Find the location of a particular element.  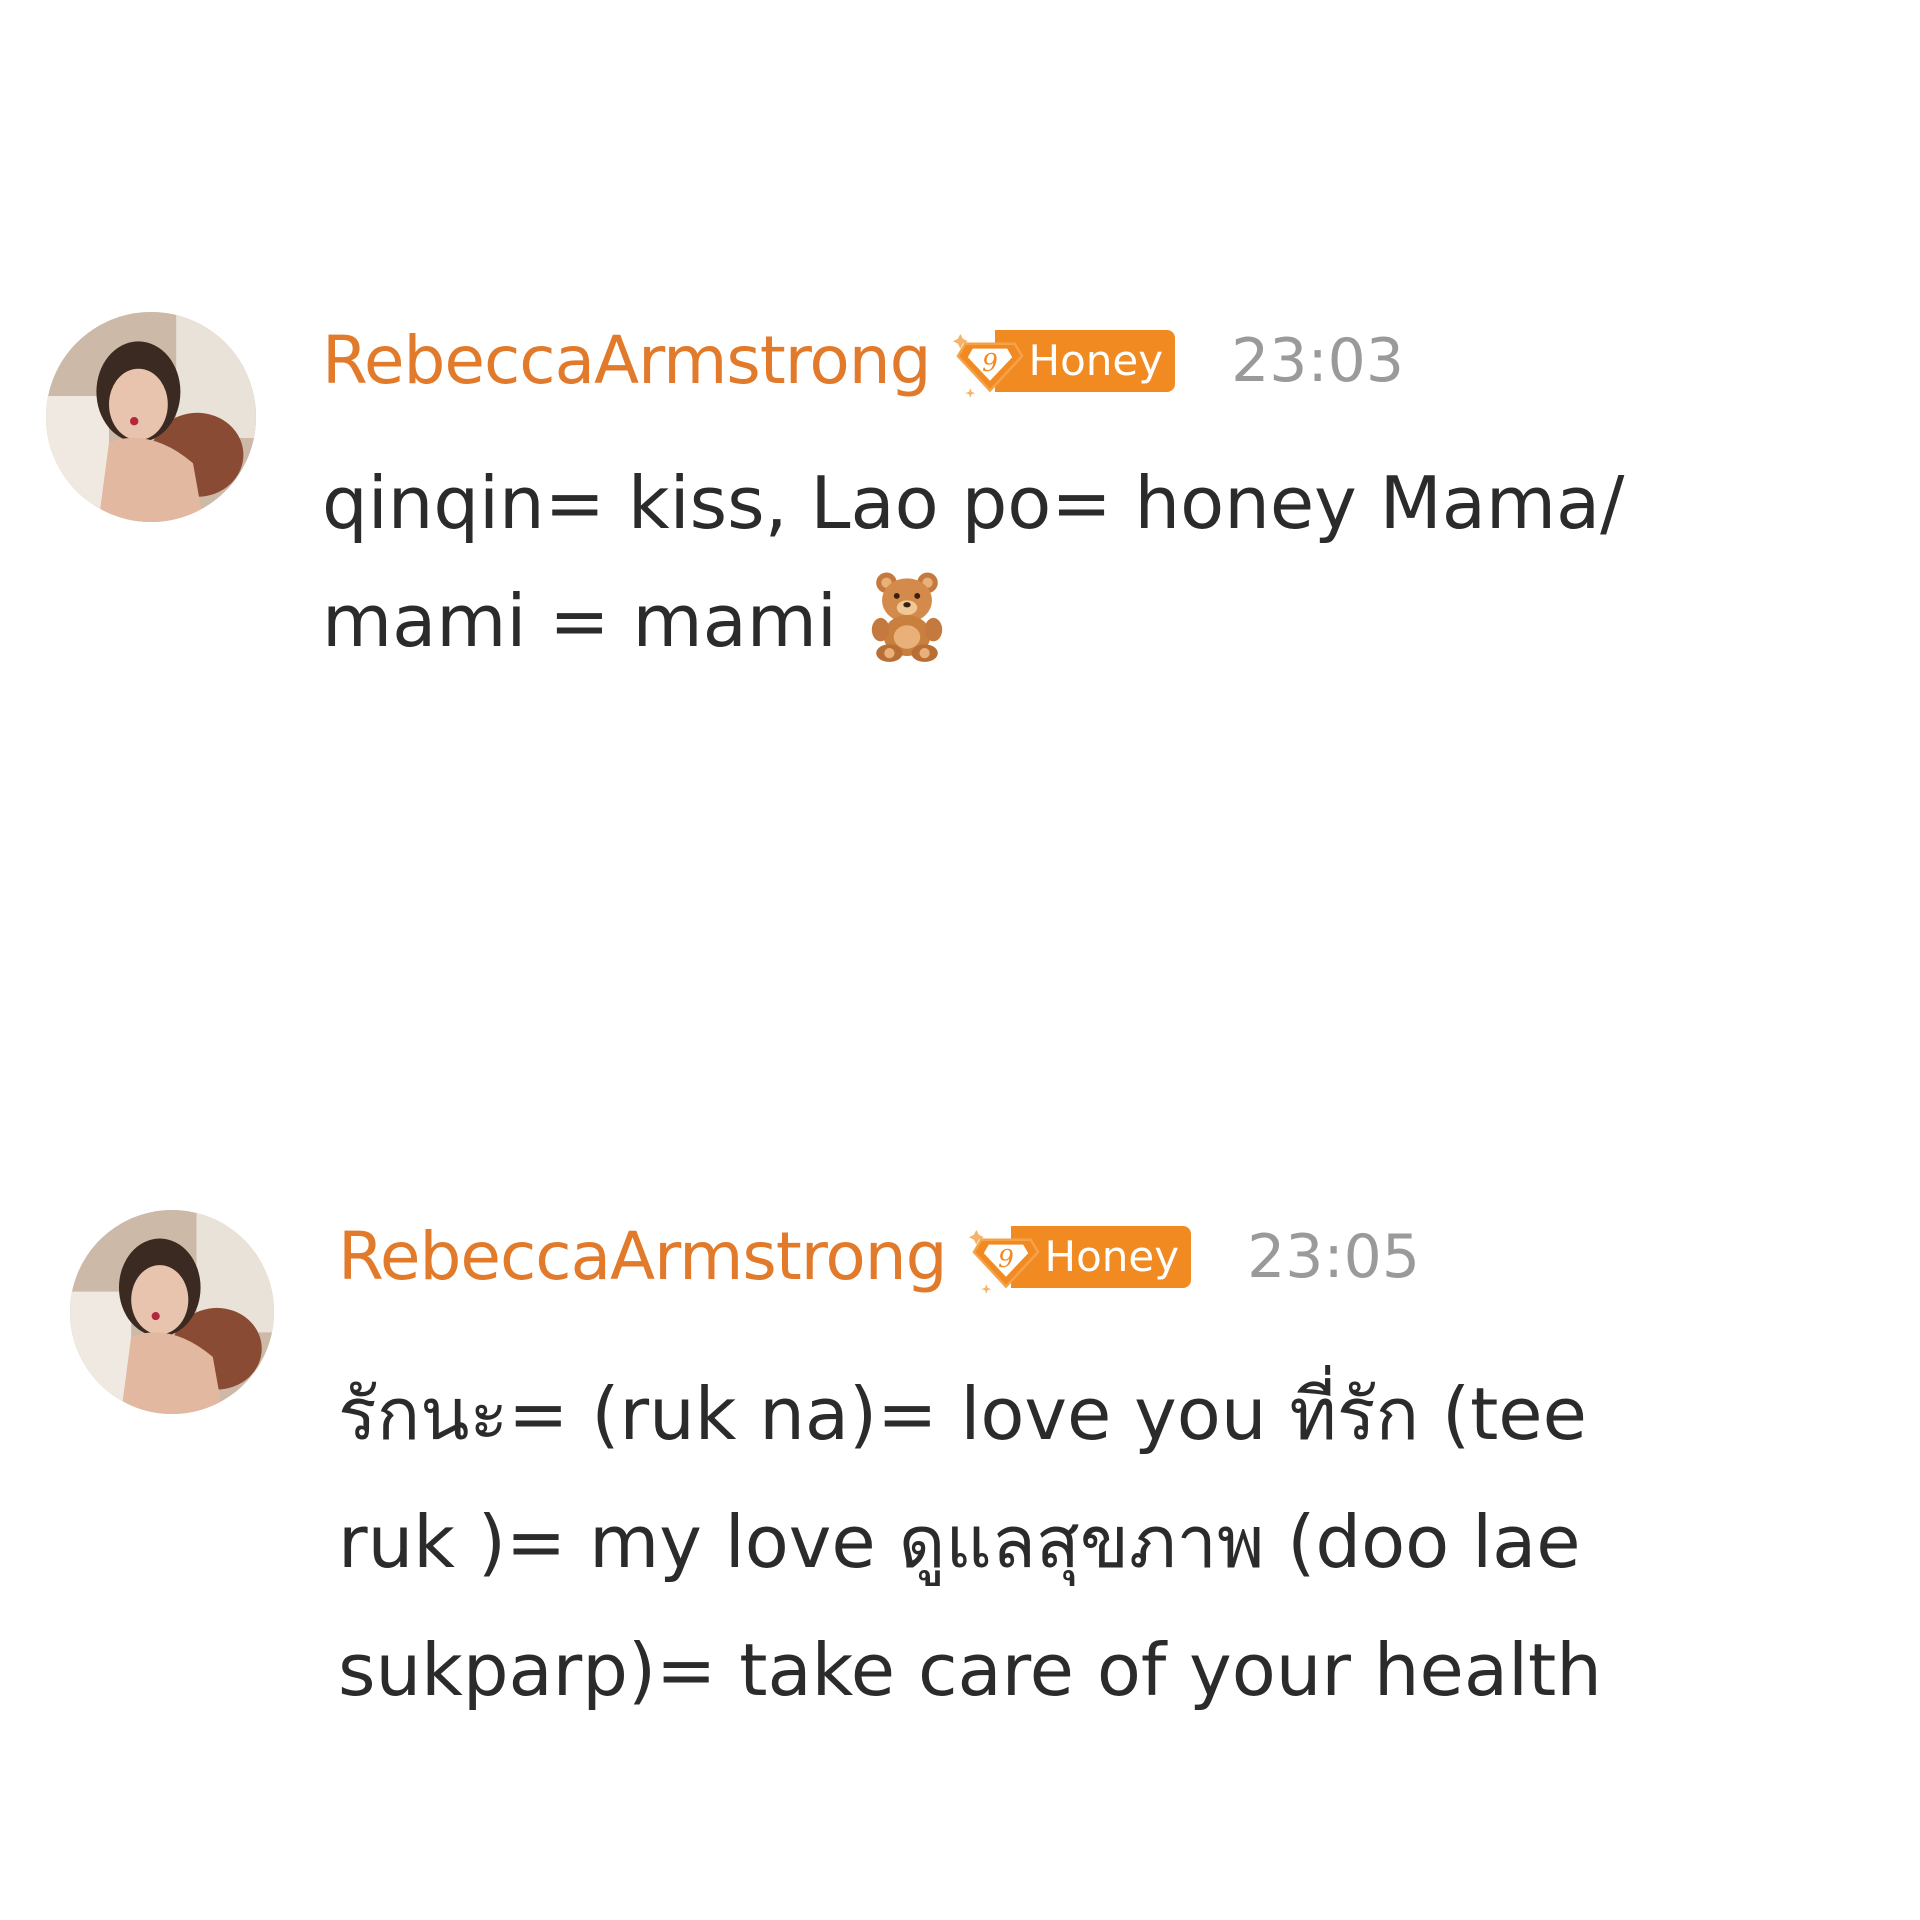

timestamp: 23:05 is located at coordinates (1334, 1256).